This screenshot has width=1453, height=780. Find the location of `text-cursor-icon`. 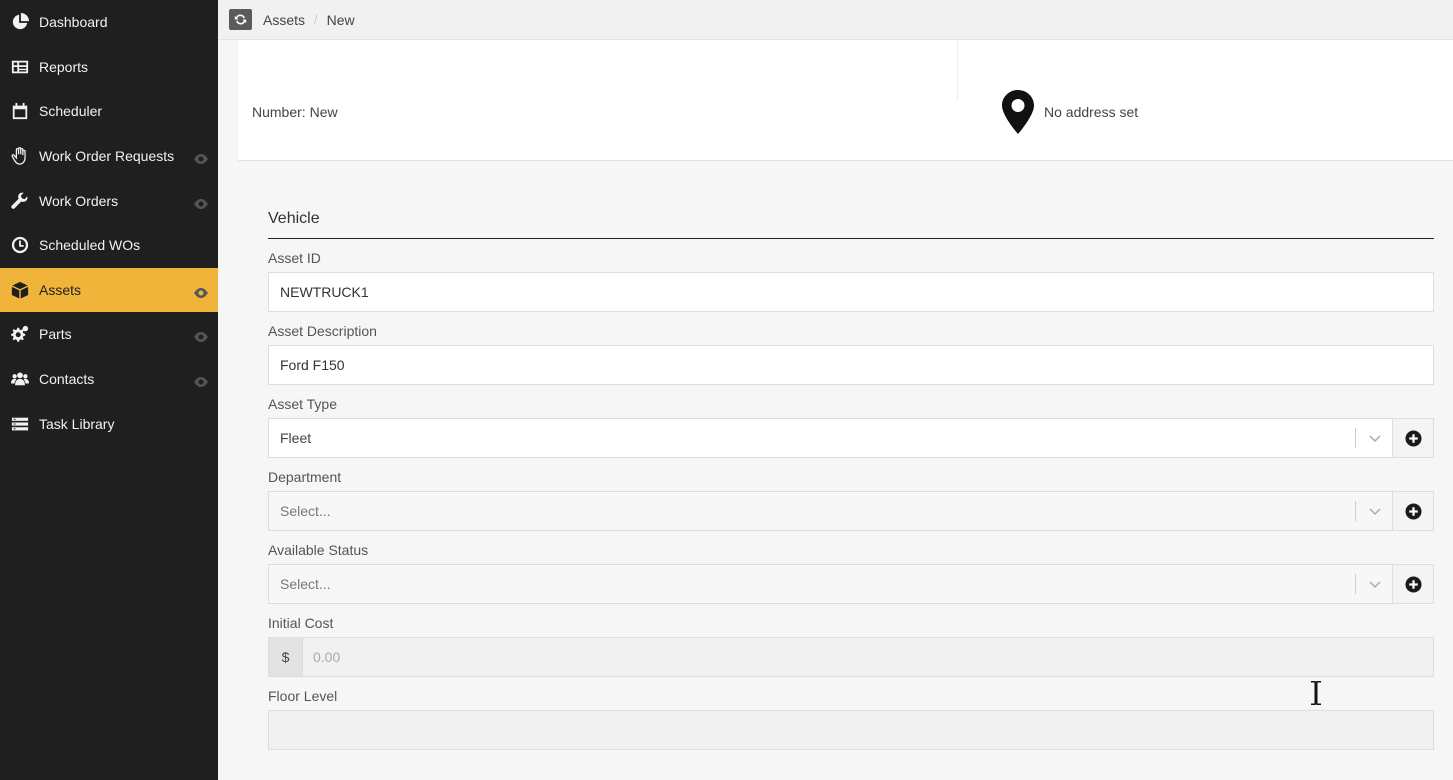

text-cursor-icon is located at coordinates (1316, 693).